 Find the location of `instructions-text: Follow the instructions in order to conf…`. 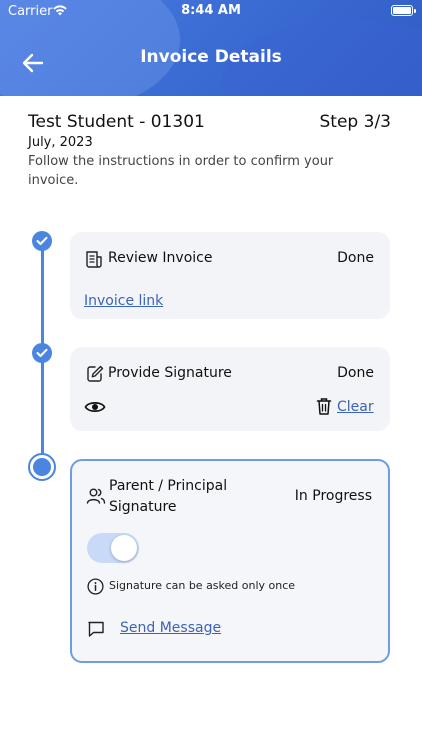

instructions-text: Follow the instructions in order to conf… is located at coordinates (181, 171).